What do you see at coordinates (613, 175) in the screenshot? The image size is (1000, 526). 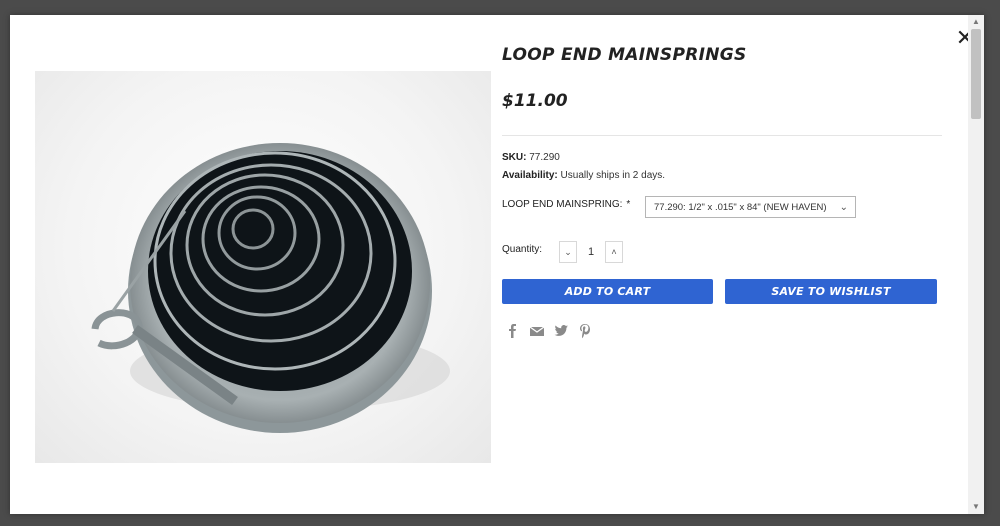 I see `availability-value: Usually ships in 2 days.` at bounding box center [613, 175].